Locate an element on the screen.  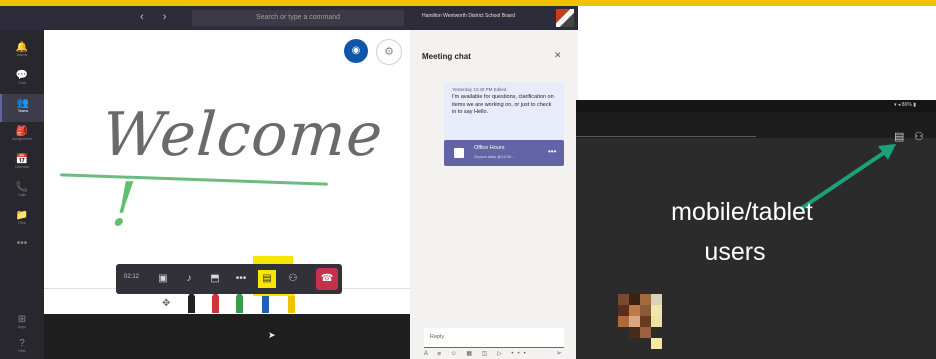
chat-bubble-icon: ▤ is located at coordinates (267, 278).